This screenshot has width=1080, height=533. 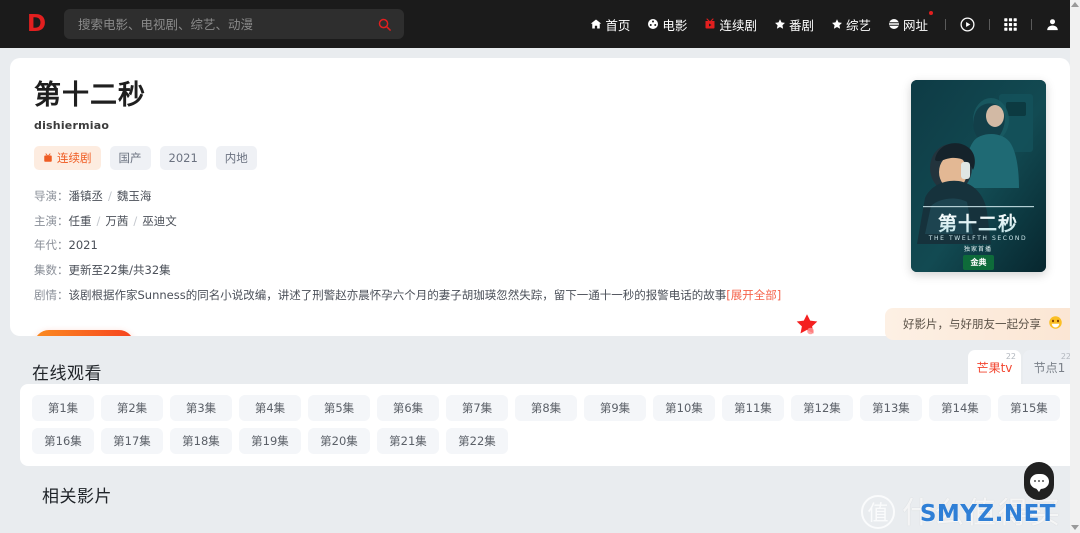 I want to click on tag-label: 连续剧, so click(x=74, y=158).